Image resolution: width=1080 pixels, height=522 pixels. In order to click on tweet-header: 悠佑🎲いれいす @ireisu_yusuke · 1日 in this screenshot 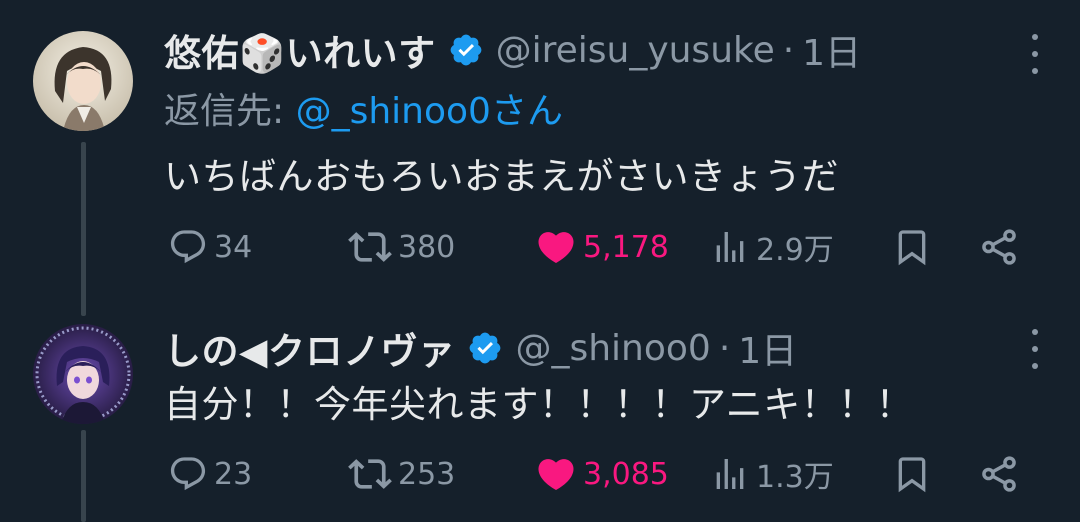, I will do `click(512, 50)`.